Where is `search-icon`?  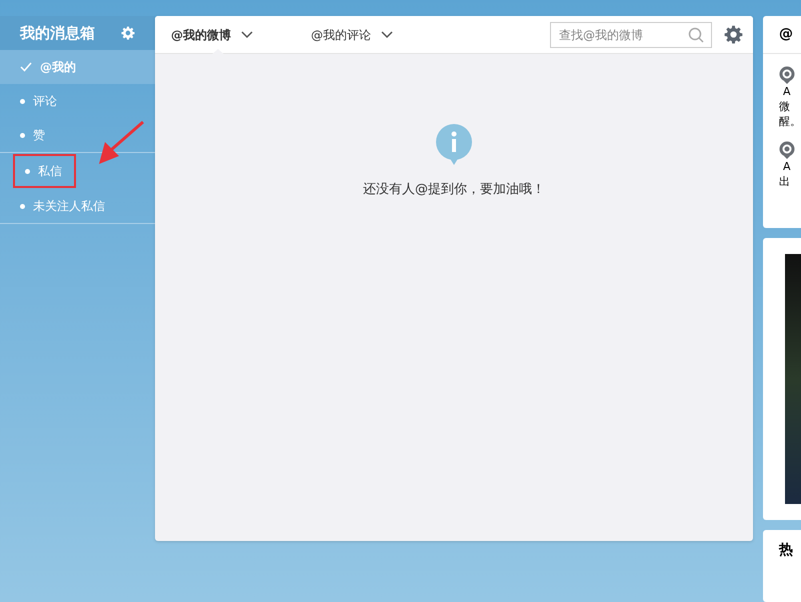
search-icon is located at coordinates (696, 34).